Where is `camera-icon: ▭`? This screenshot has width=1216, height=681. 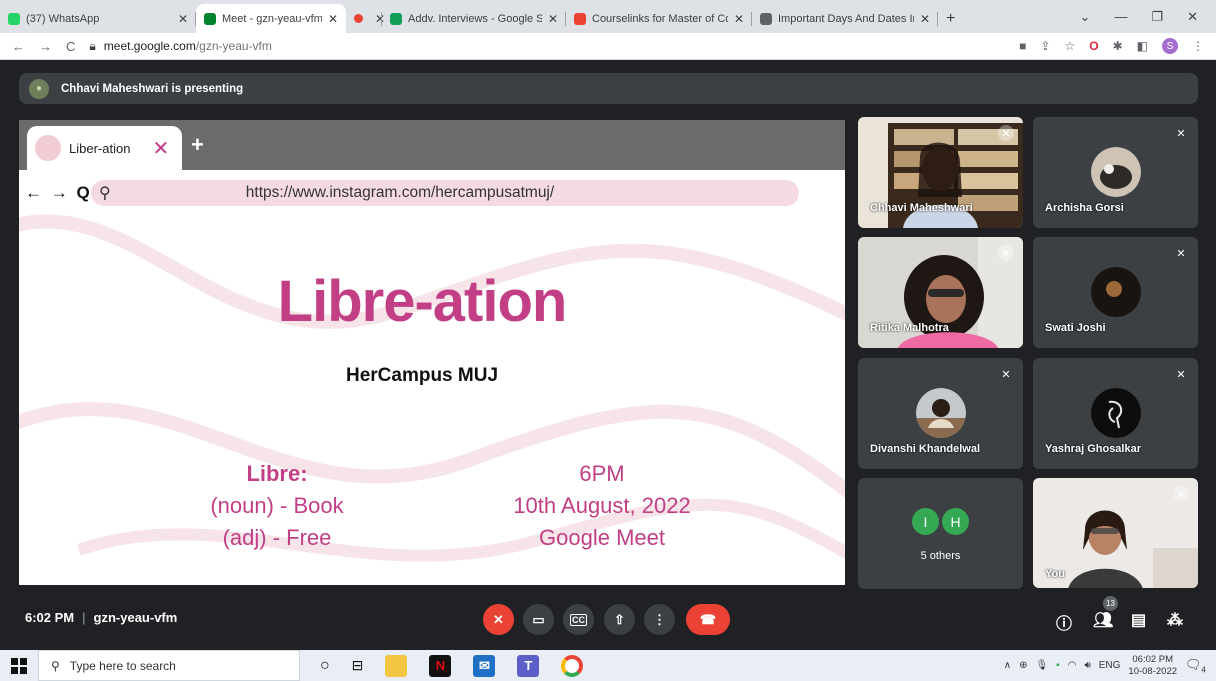
camera-icon: ▭ is located at coordinates (538, 619).